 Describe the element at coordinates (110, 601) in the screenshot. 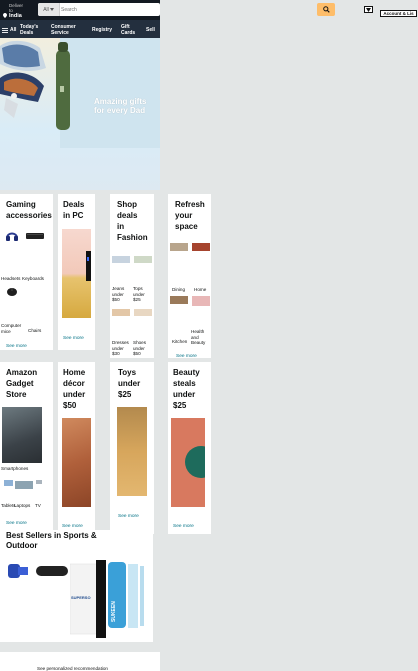

I see `bottles-product-image` at that location.